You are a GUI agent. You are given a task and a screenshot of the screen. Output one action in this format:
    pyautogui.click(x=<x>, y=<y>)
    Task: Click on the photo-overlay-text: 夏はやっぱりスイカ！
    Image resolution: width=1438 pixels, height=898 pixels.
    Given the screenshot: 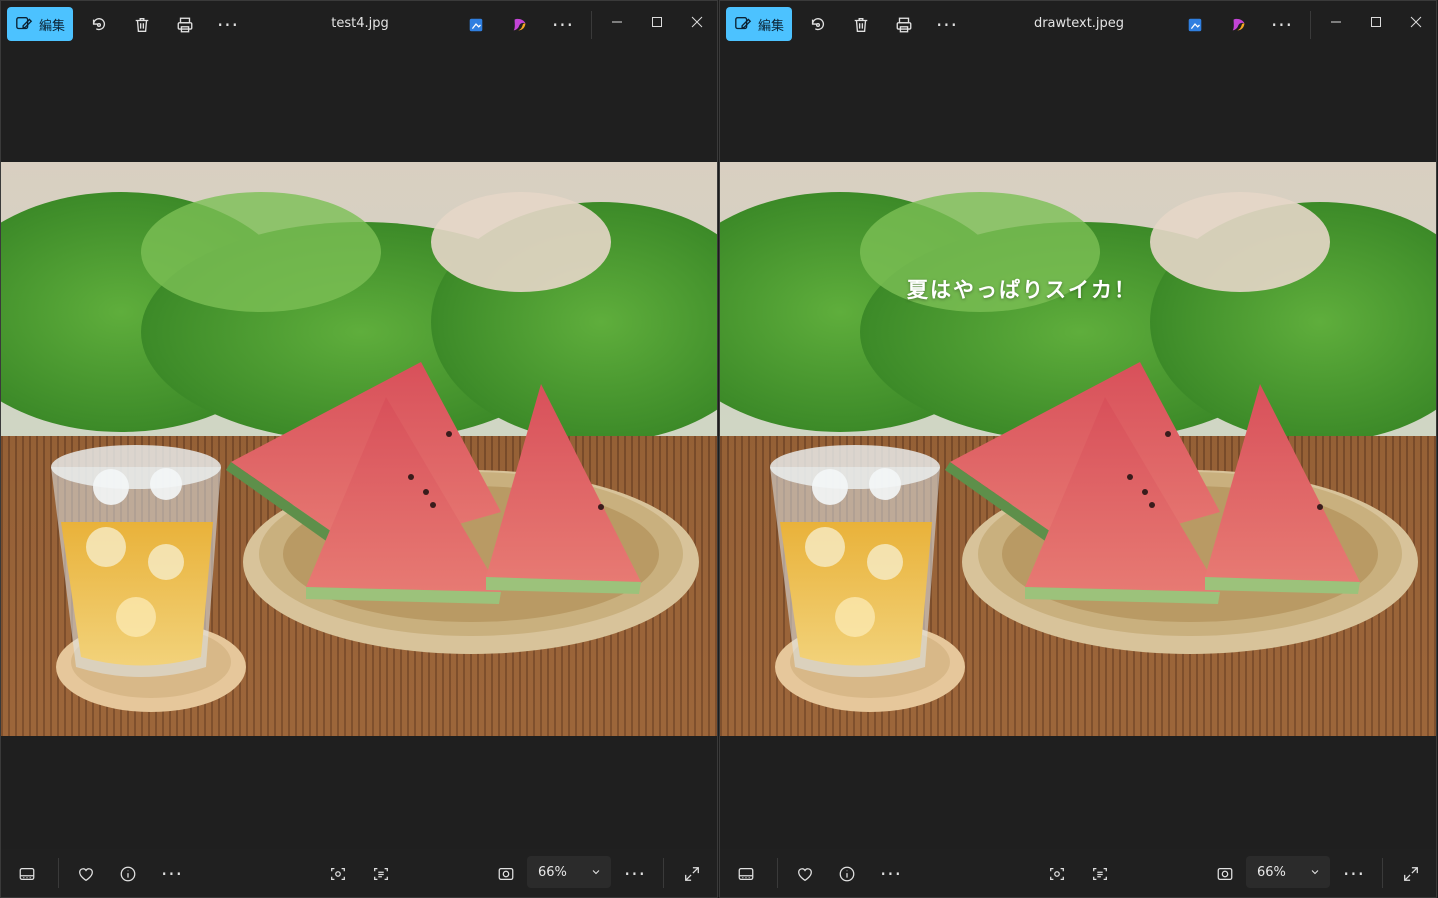 What is the action you would take?
    pyautogui.click(x=1022, y=290)
    